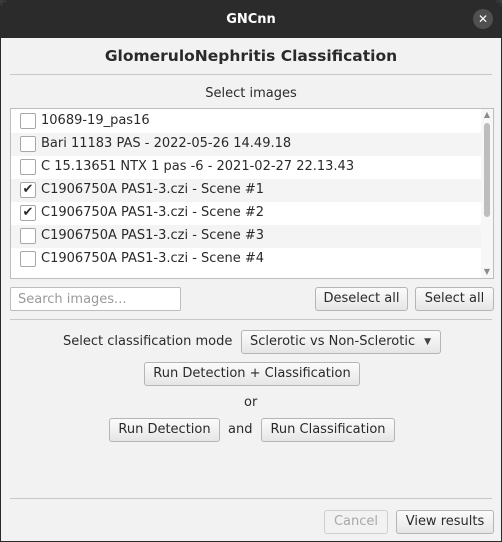 This screenshot has width=502, height=542. Describe the element at coordinates (487, 272) in the screenshot. I see `chevron-down-icon: ▼` at that location.